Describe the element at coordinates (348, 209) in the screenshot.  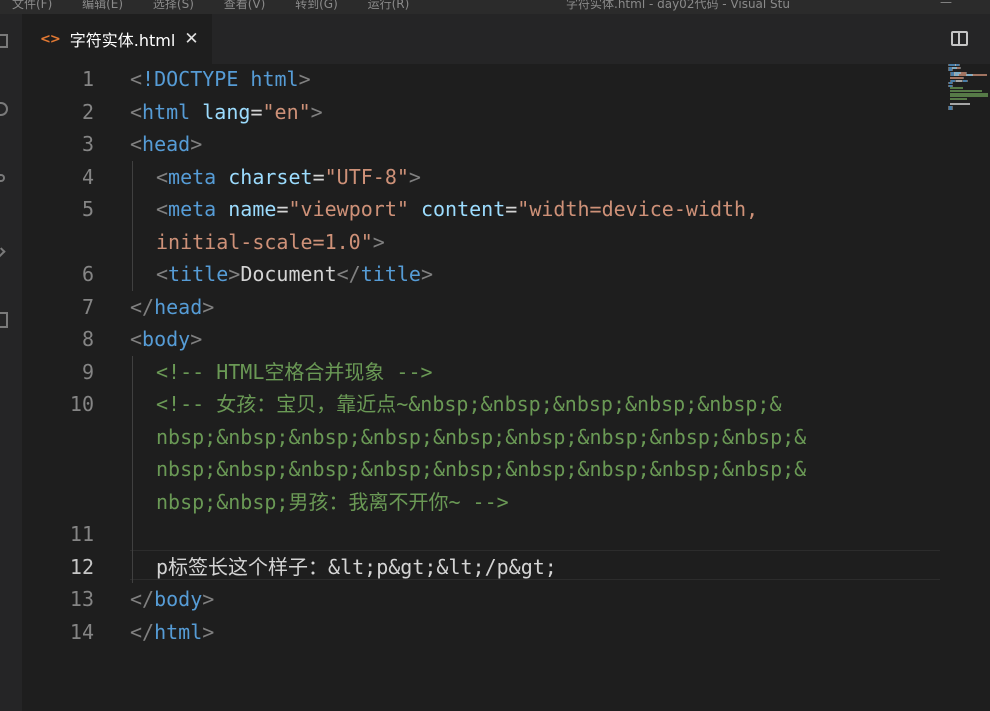
I see `code-token-str: "viewport"` at that location.